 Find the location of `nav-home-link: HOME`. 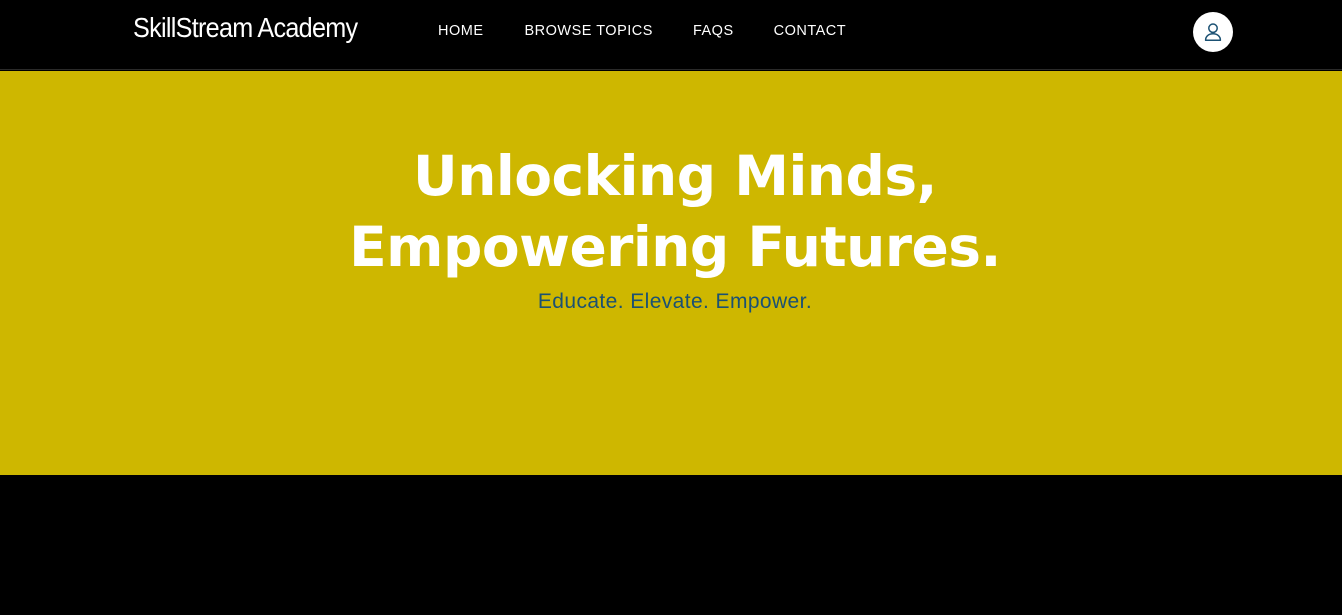

nav-home-link: HOME is located at coordinates (461, 31).